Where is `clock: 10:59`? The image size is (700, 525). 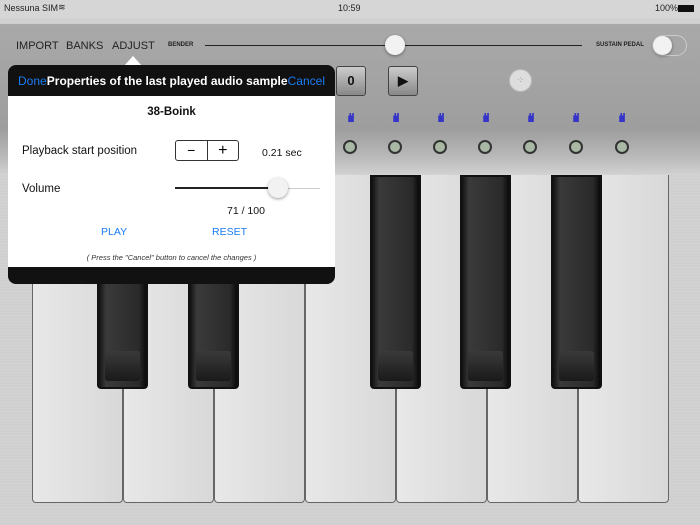 clock: 10:59 is located at coordinates (349, 8).